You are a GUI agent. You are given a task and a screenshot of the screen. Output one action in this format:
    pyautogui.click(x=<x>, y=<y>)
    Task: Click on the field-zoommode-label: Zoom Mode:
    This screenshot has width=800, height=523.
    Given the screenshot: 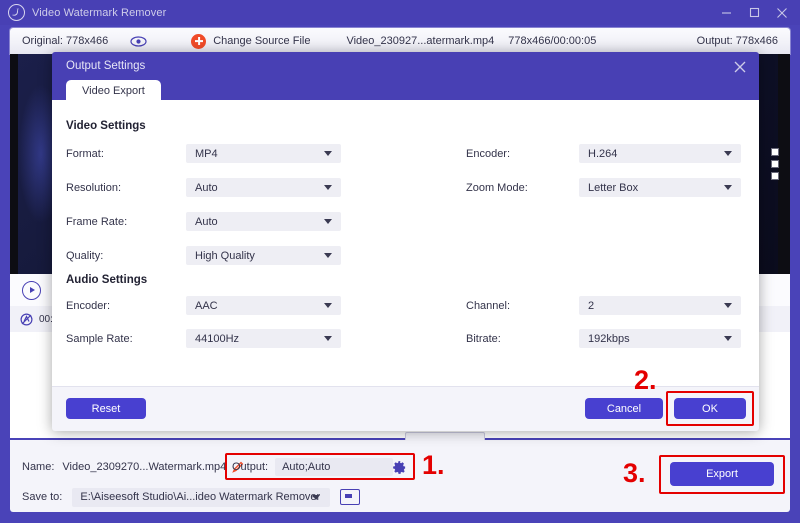 What is the action you would take?
    pyautogui.click(x=497, y=187)
    